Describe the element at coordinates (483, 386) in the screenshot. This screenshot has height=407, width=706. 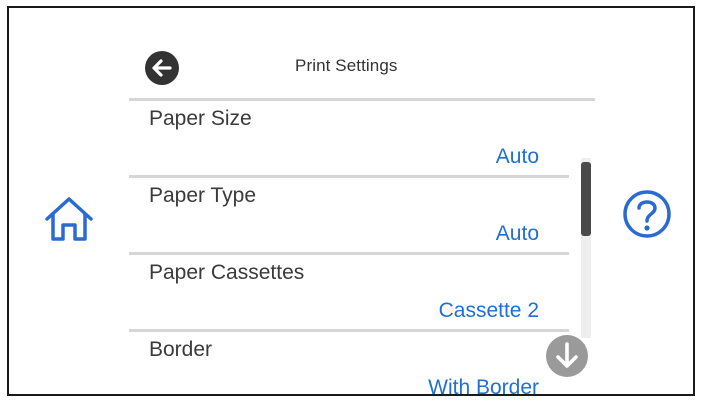
I see `setting-value: With Border` at that location.